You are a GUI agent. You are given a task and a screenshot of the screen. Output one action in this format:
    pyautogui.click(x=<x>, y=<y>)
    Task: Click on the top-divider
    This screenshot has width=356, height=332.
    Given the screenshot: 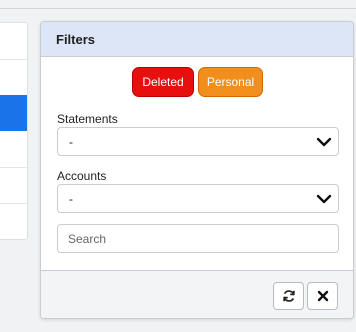 What is the action you would take?
    pyautogui.click(x=178, y=8)
    